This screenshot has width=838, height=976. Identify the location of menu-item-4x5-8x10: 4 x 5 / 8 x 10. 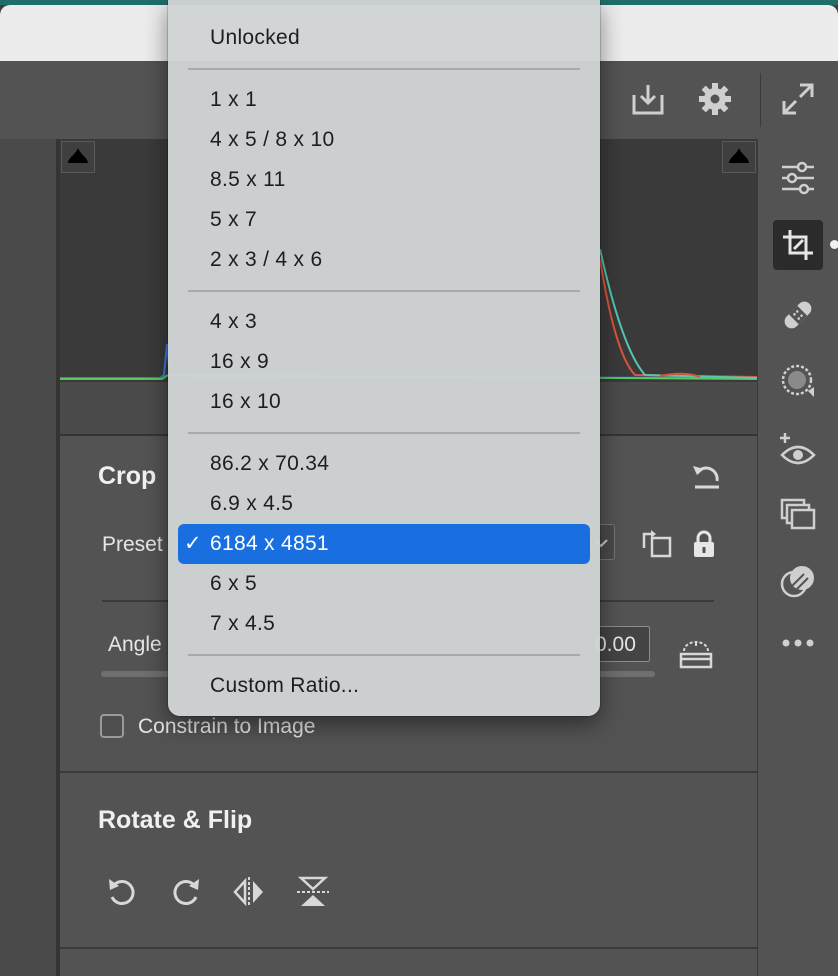
(384, 140).